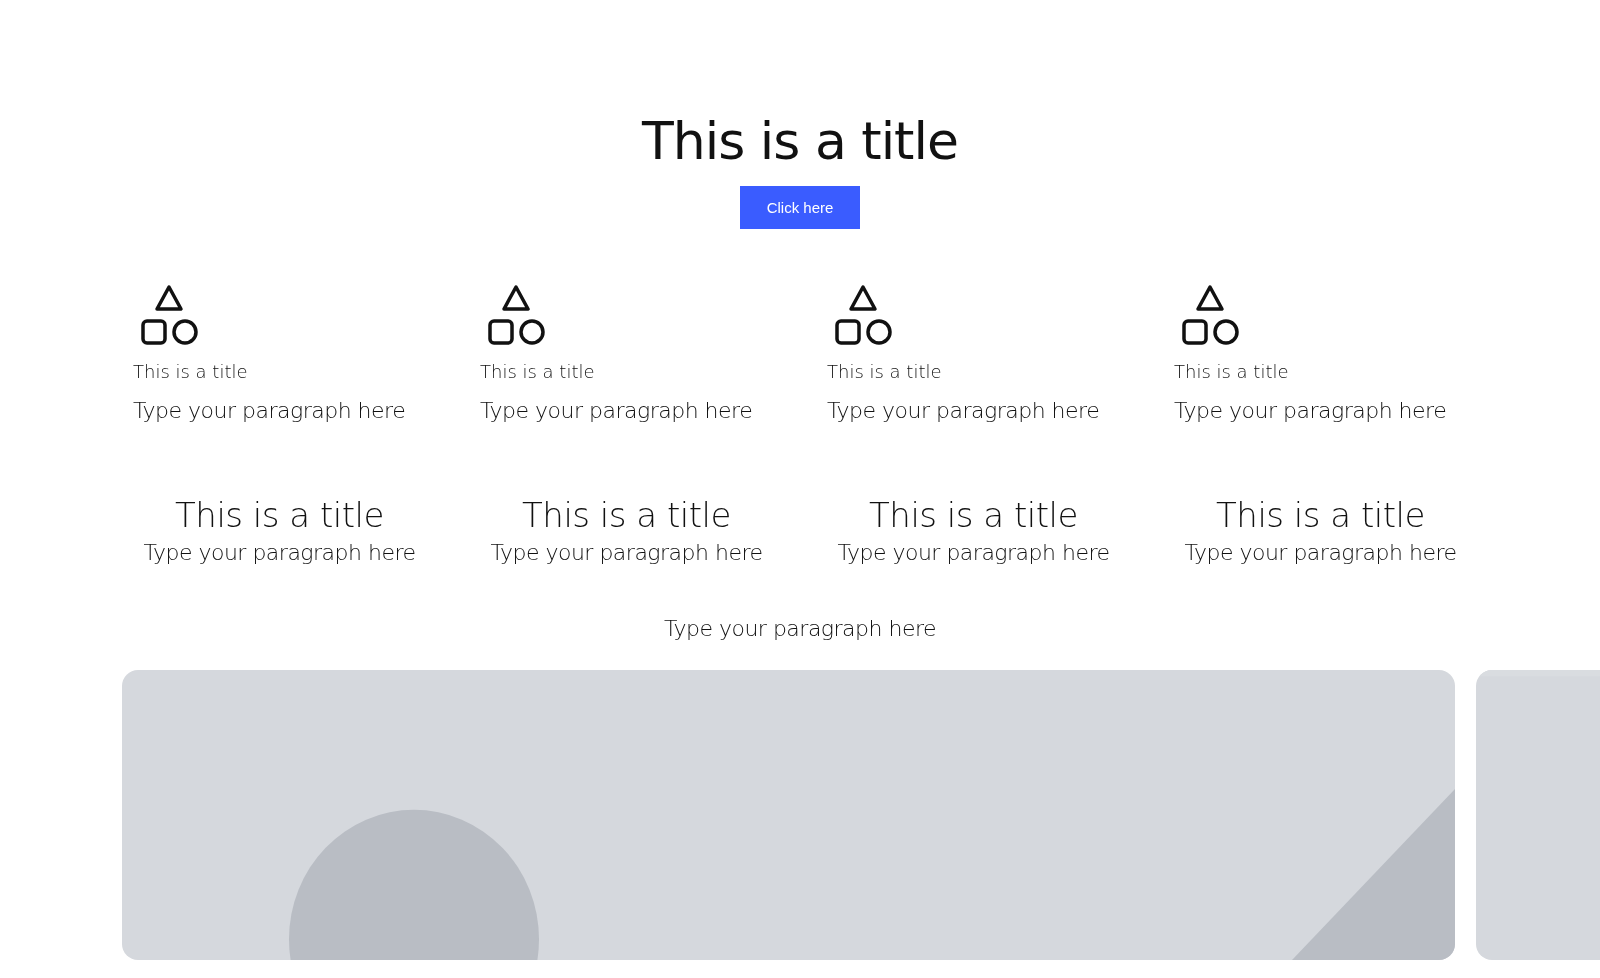 The height and width of the screenshot is (978, 1600). What do you see at coordinates (800, 141) in the screenshot?
I see `page-title: This is a title` at bounding box center [800, 141].